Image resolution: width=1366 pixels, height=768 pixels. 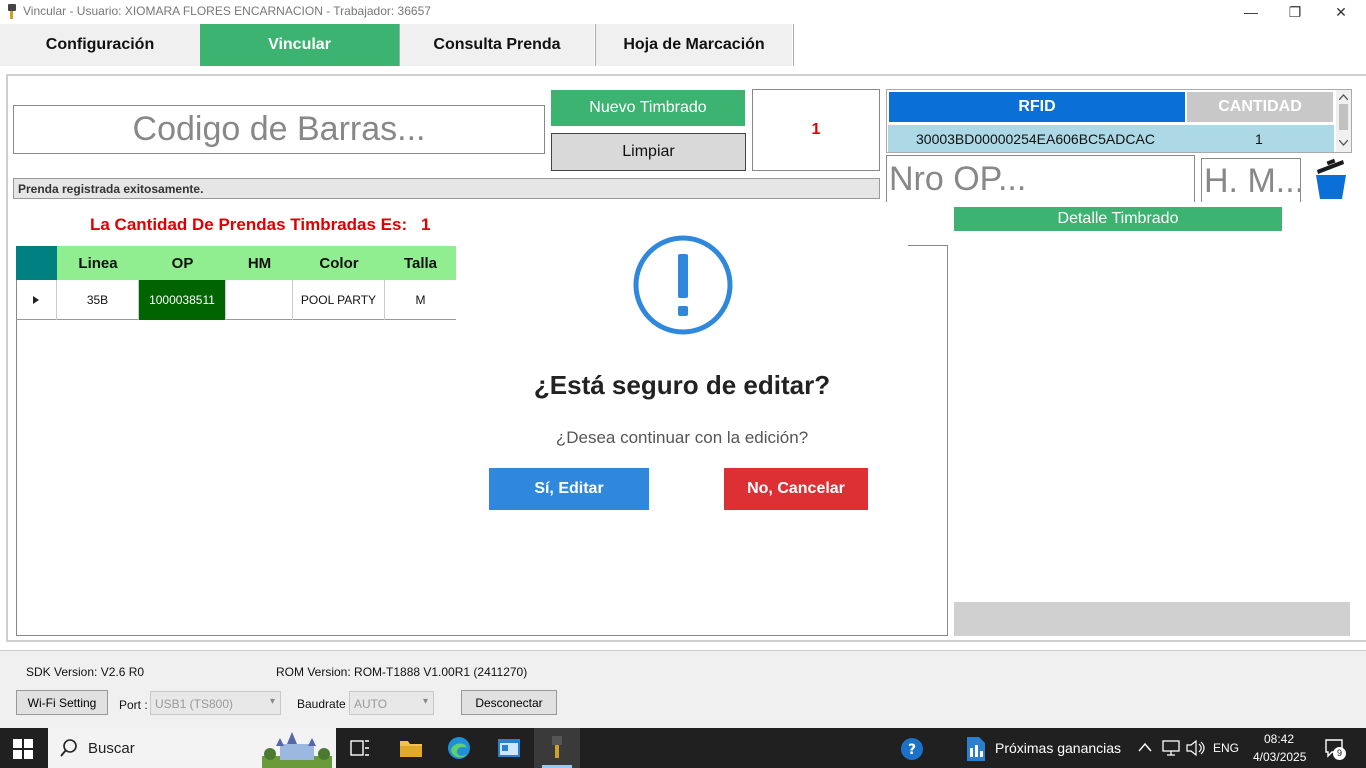 What do you see at coordinates (111, 748) in the screenshot?
I see `search-label: Buscar` at bounding box center [111, 748].